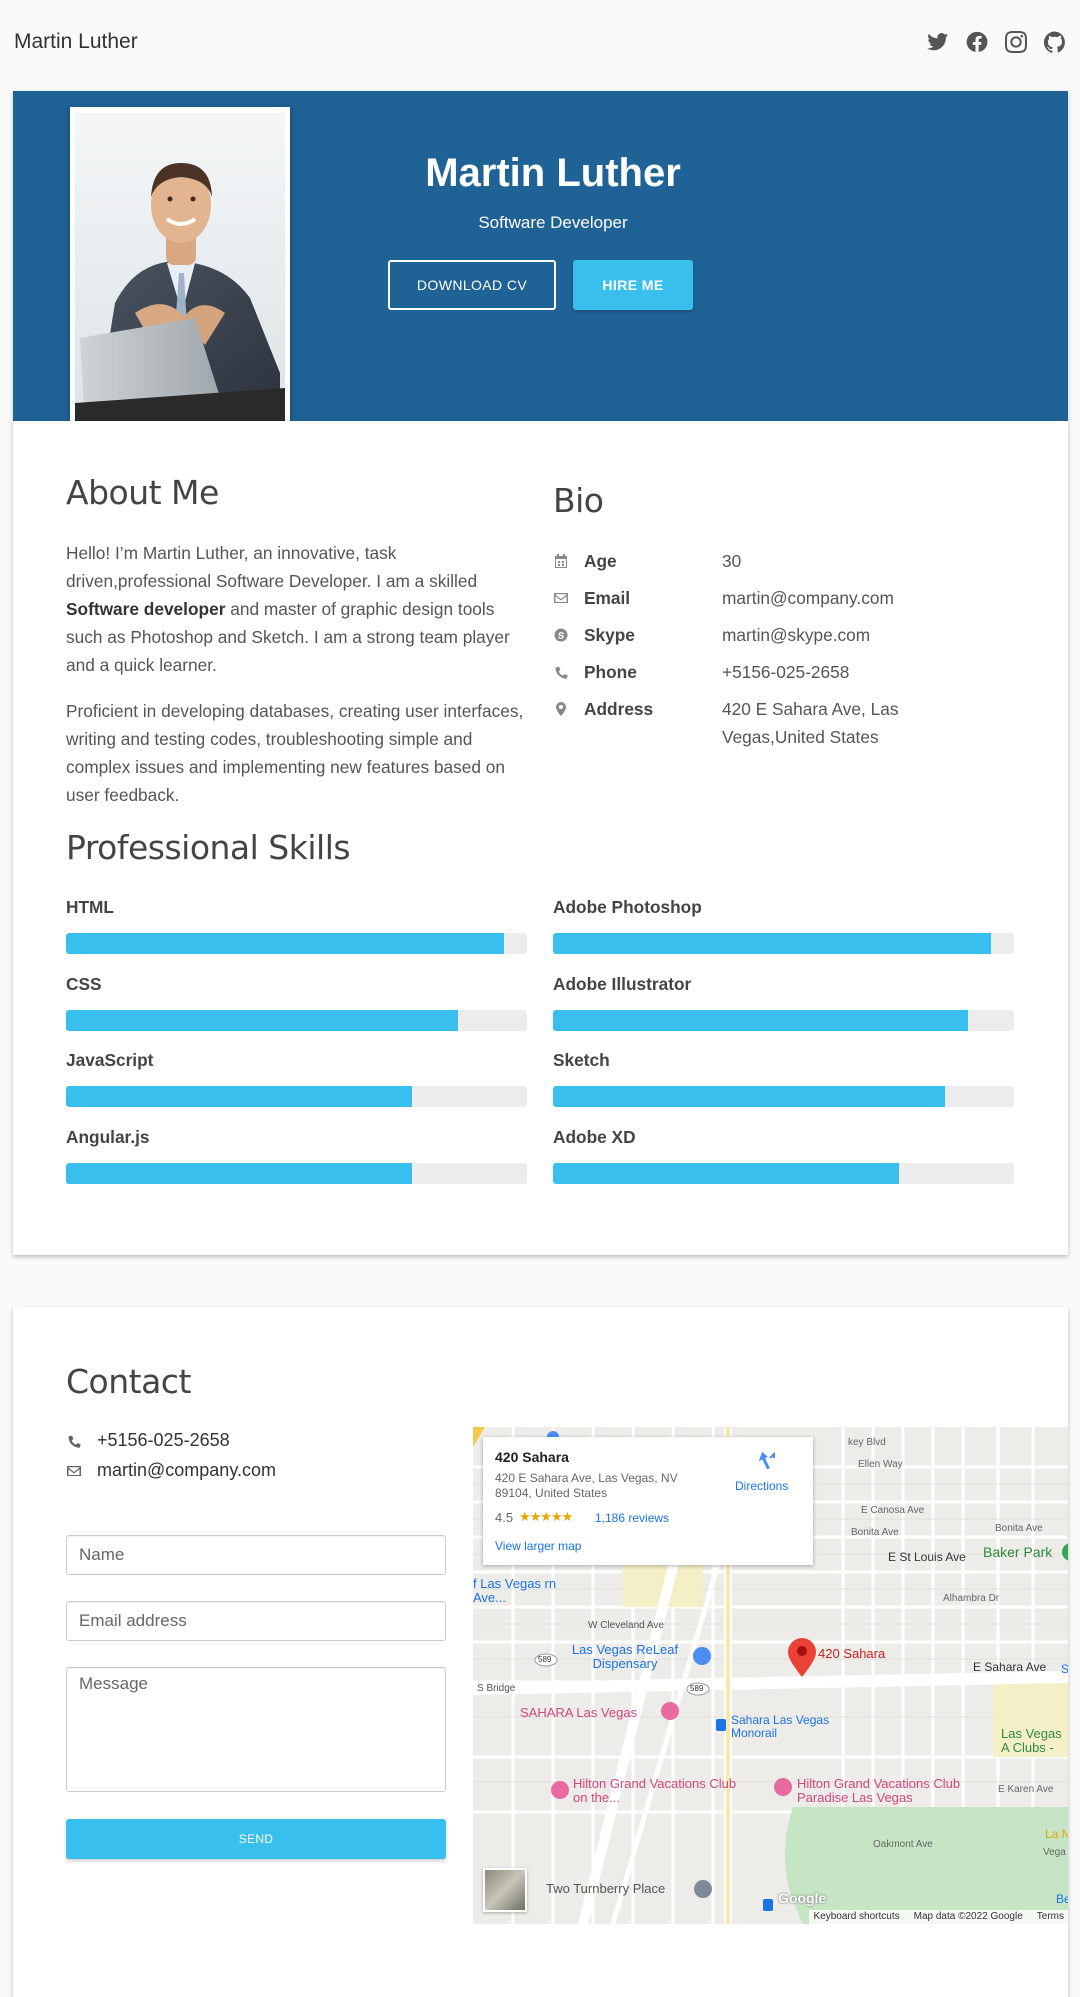 The image size is (1080, 1997). Describe the element at coordinates (766, 1460) in the screenshot. I see `directions-icon` at that location.